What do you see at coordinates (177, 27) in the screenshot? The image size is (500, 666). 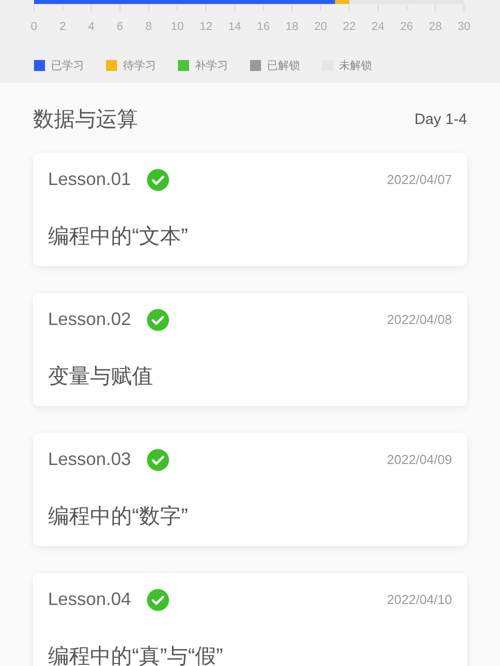 I see `axis-label: 10` at bounding box center [177, 27].